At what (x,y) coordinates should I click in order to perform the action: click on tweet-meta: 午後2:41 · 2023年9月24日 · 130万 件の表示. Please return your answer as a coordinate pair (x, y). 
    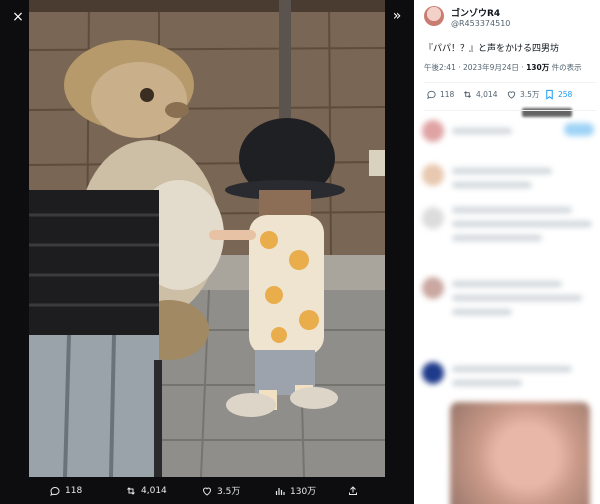
    Looking at the image, I should click on (503, 67).